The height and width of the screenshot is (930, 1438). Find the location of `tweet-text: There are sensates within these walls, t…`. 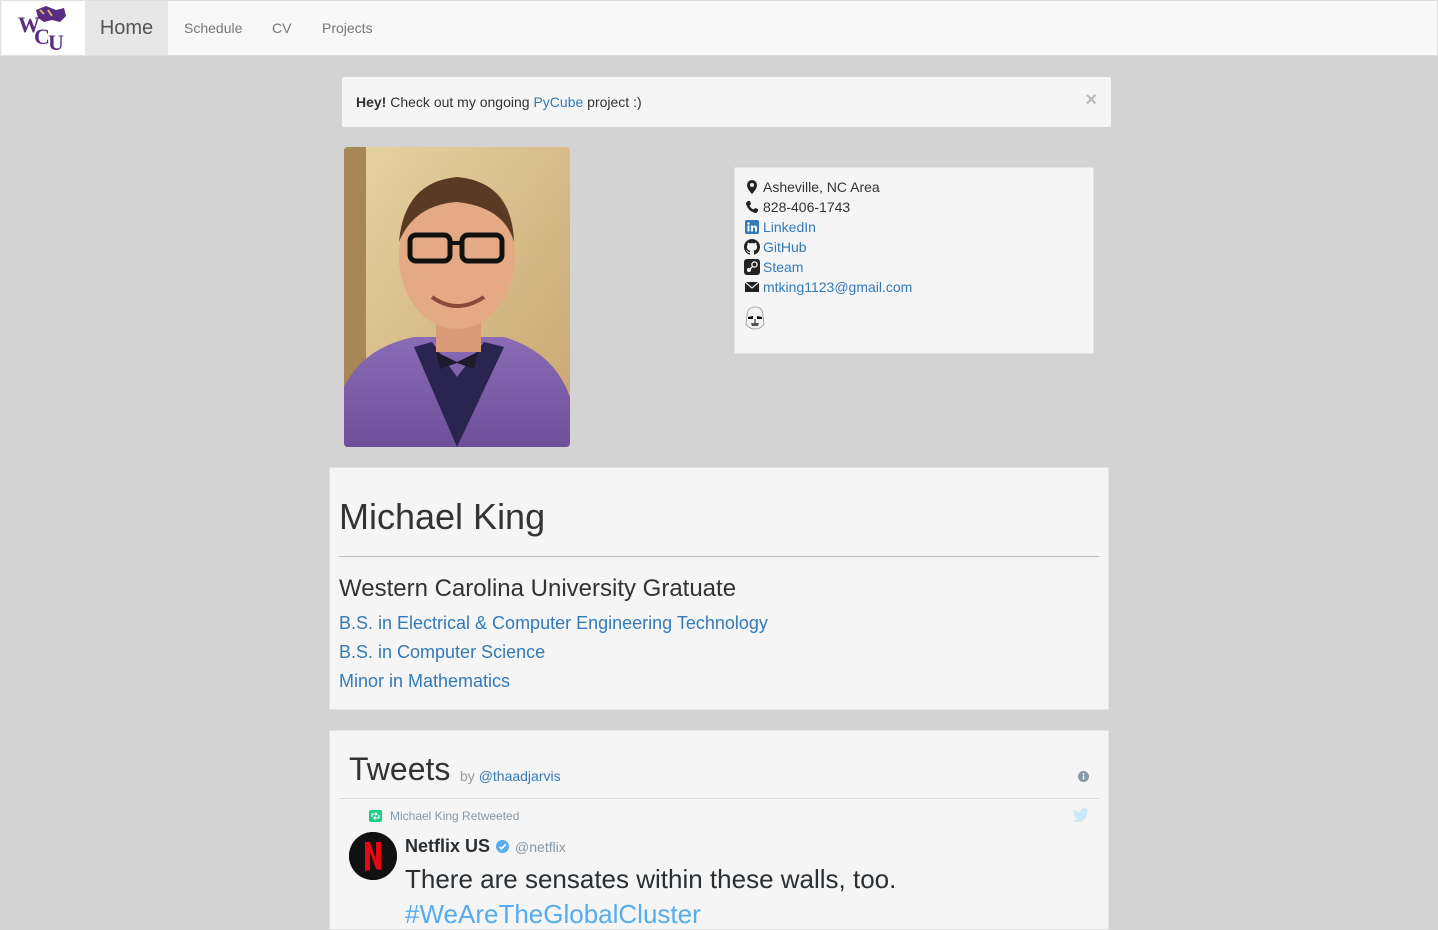

tweet-text: There are sensates within these walls, t… is located at coordinates (651, 879).